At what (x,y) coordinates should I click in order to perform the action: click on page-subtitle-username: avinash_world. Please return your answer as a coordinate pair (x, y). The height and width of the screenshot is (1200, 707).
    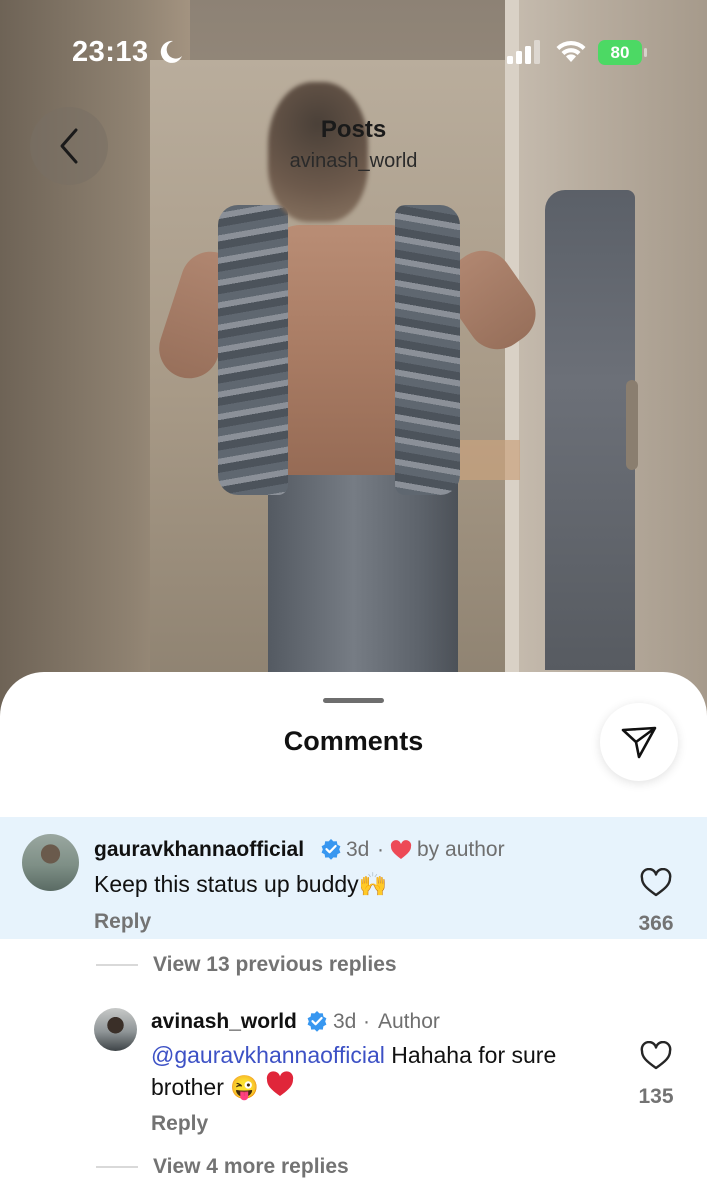
    Looking at the image, I should click on (353, 161).